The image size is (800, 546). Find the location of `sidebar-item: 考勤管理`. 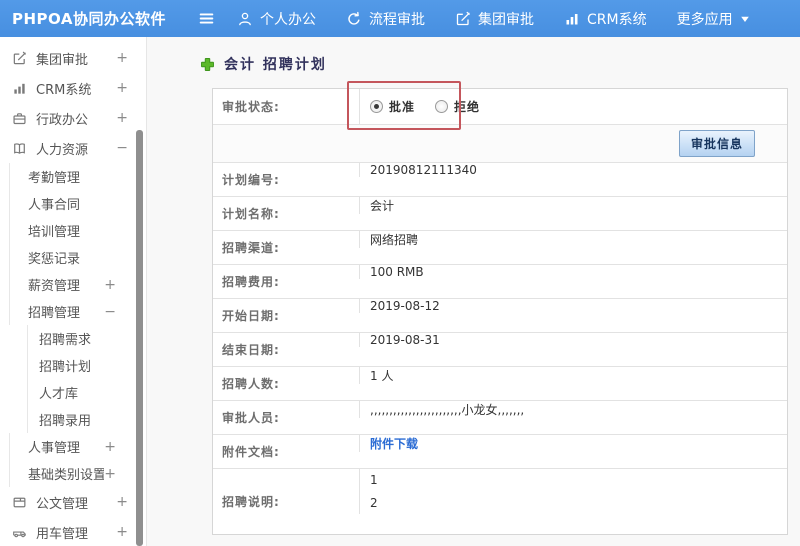

sidebar-item: 考勤管理 is located at coordinates (73, 176).